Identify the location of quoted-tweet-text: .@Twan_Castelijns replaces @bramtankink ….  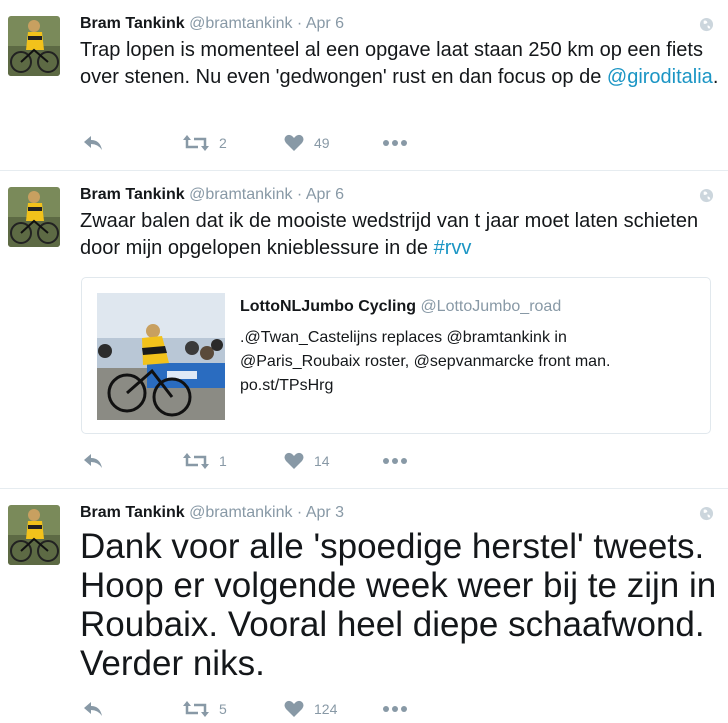
(425, 361).